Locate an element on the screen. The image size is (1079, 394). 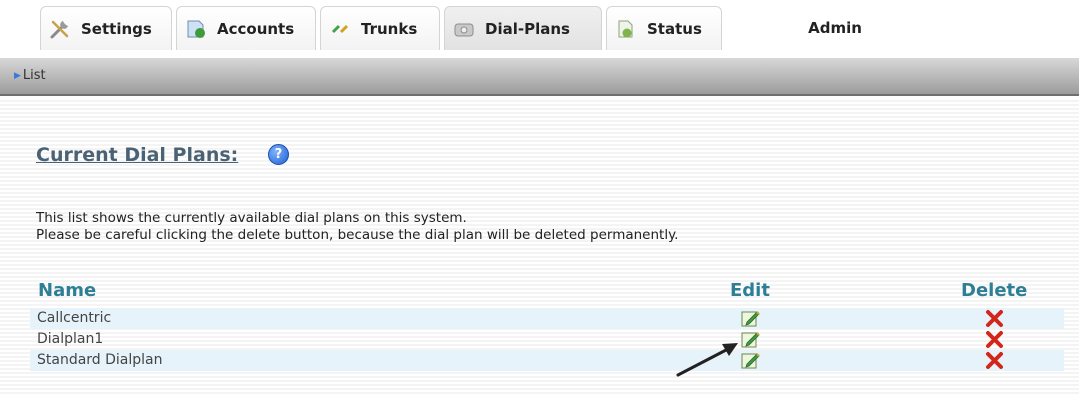
tab-label: Dial-Plans is located at coordinates (527, 28).